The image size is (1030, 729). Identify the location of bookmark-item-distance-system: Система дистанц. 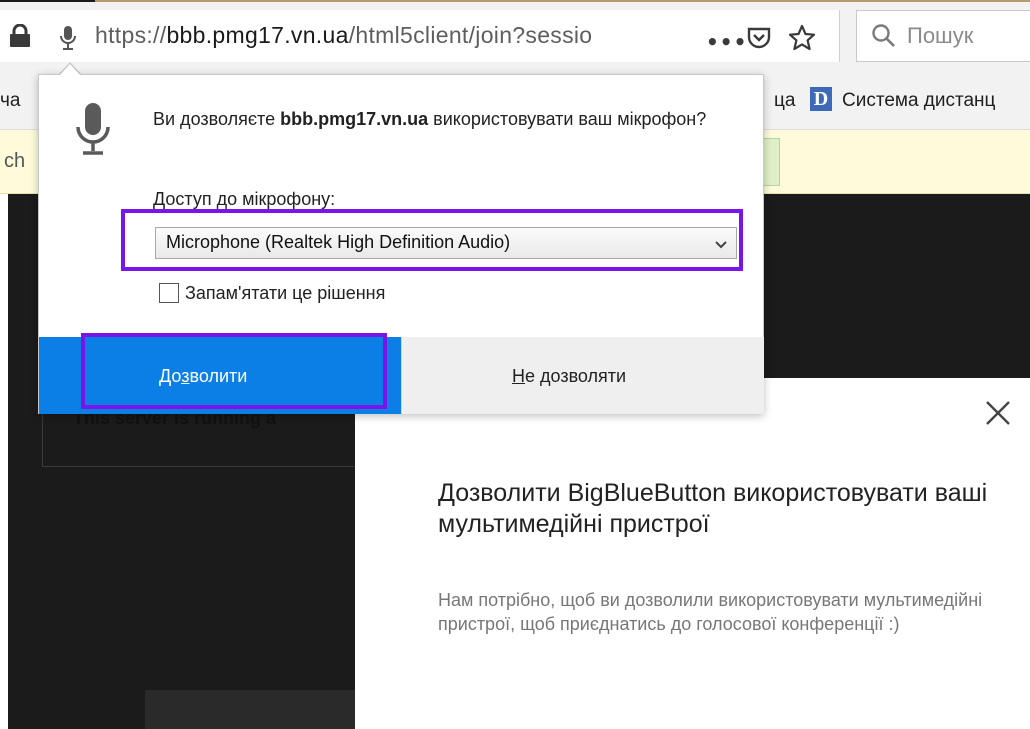
(918, 101).